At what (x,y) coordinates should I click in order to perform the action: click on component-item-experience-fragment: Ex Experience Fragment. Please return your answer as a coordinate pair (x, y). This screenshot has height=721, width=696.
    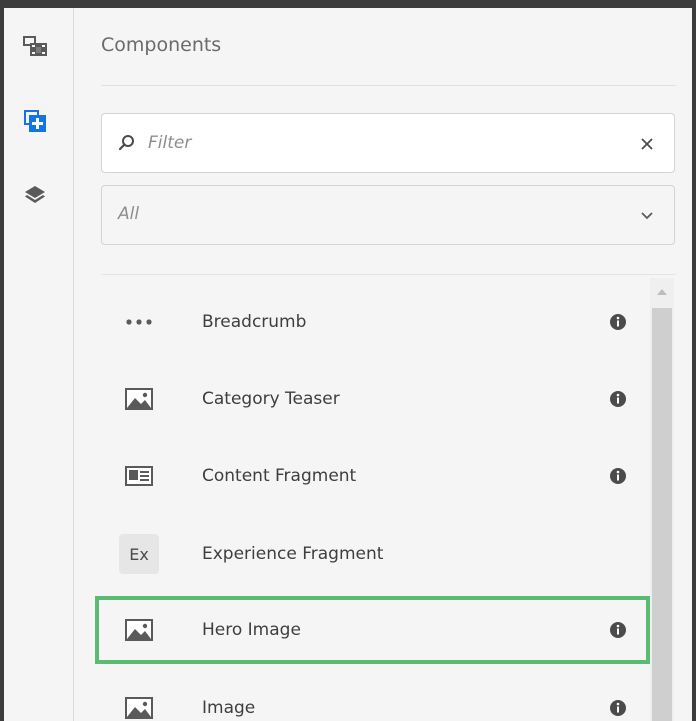
    Looking at the image, I should click on (372, 554).